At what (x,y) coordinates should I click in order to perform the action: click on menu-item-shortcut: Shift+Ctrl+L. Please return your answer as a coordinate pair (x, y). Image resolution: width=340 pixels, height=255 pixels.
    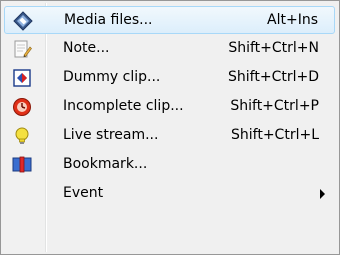
    Looking at the image, I should click on (275, 135).